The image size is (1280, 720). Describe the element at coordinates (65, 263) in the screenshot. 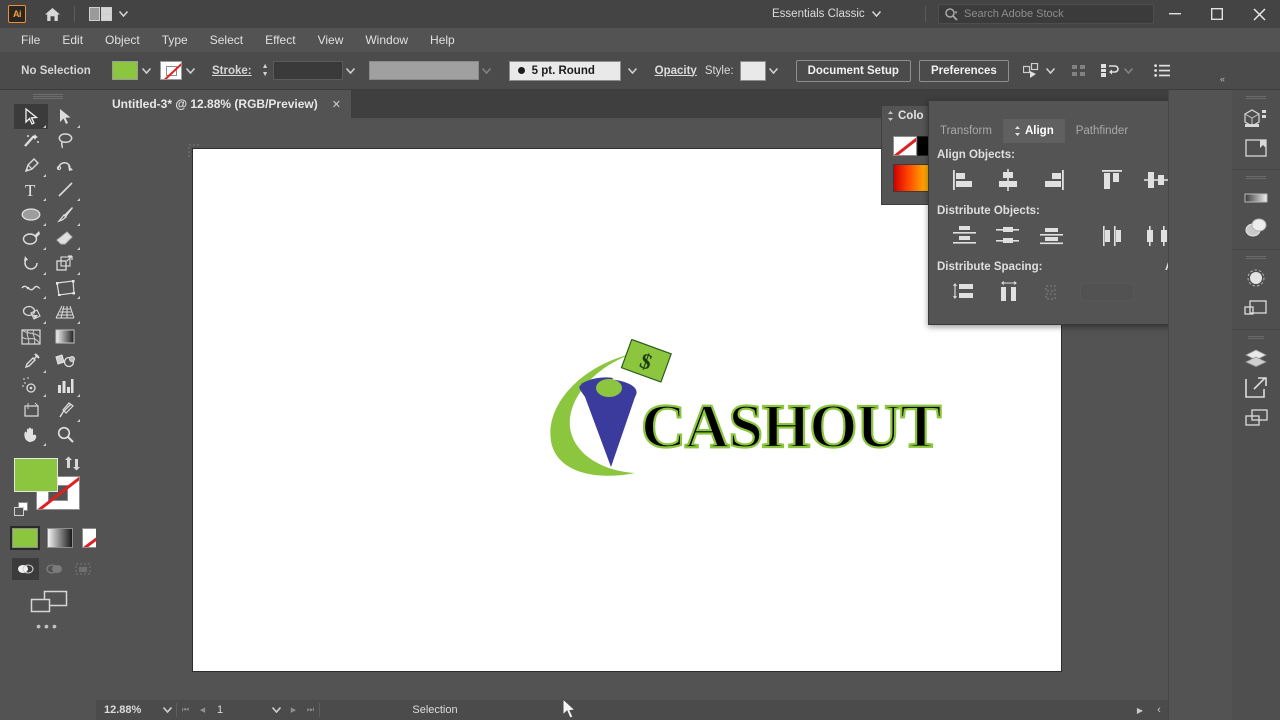

I see `scale-tool` at that location.